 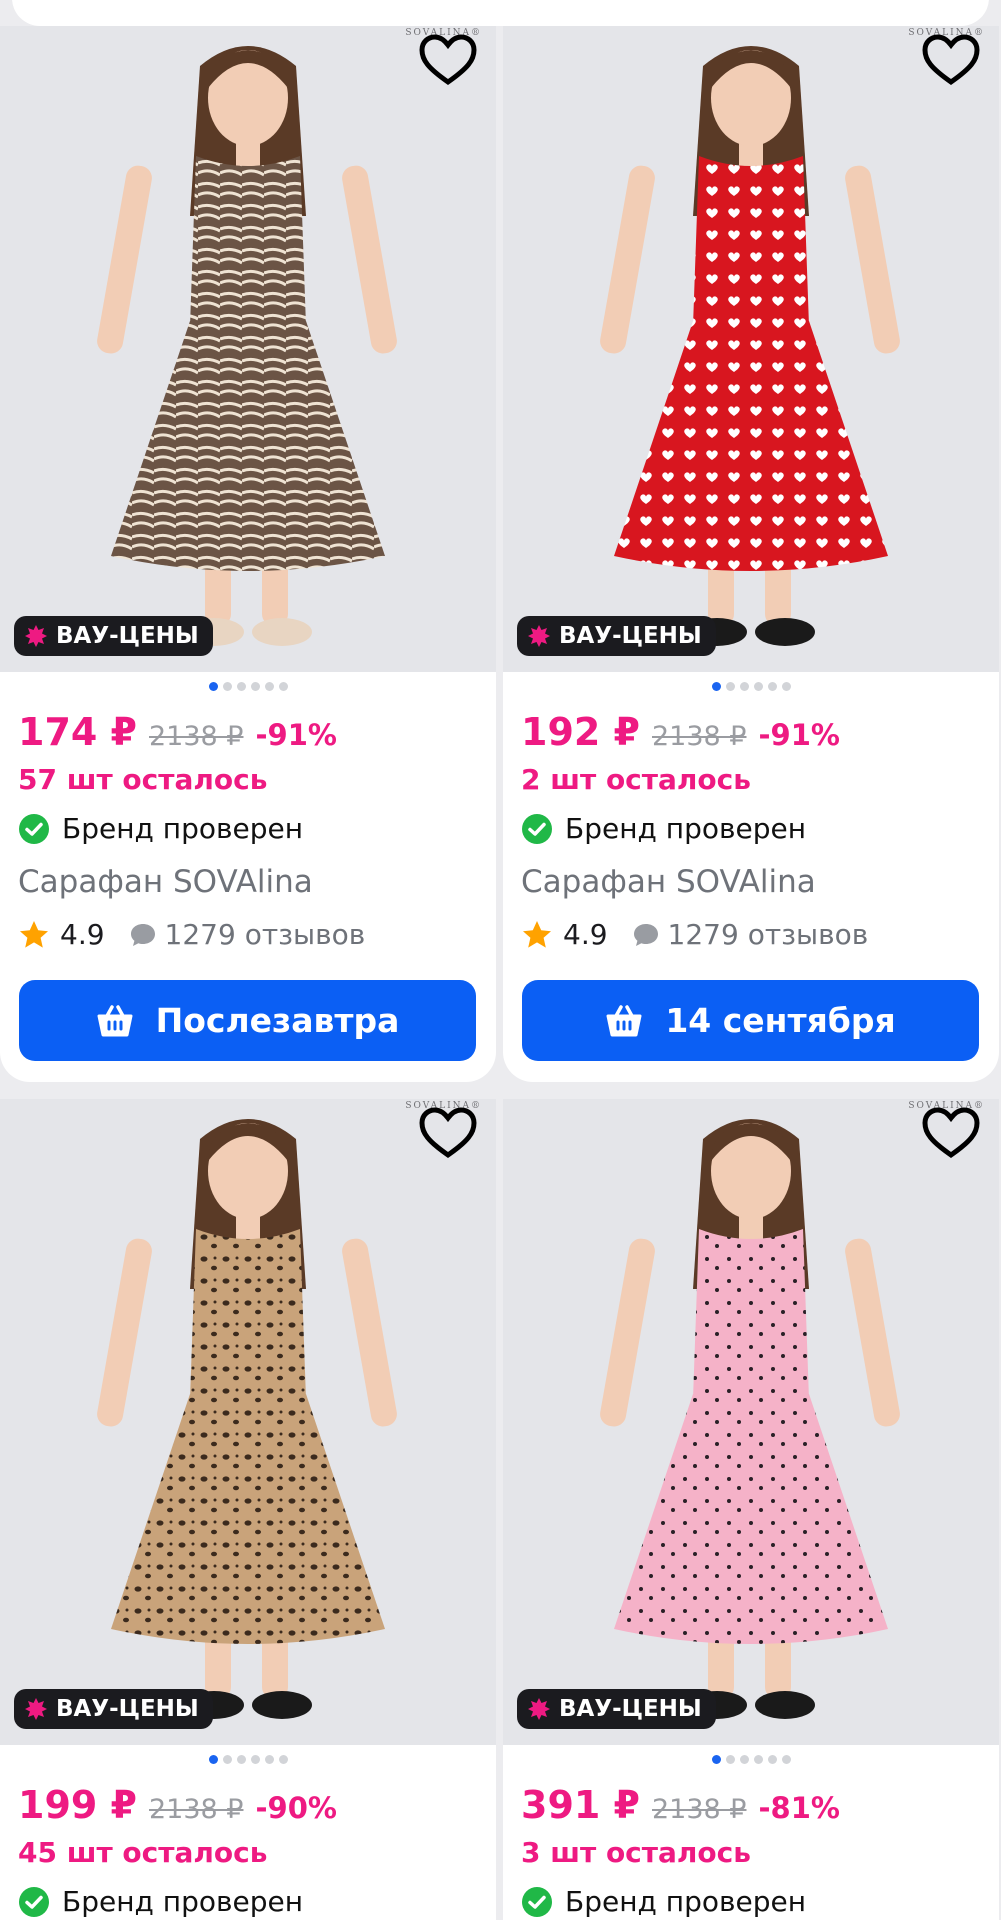 What do you see at coordinates (34, 934) in the screenshot?
I see `star-icon` at bounding box center [34, 934].